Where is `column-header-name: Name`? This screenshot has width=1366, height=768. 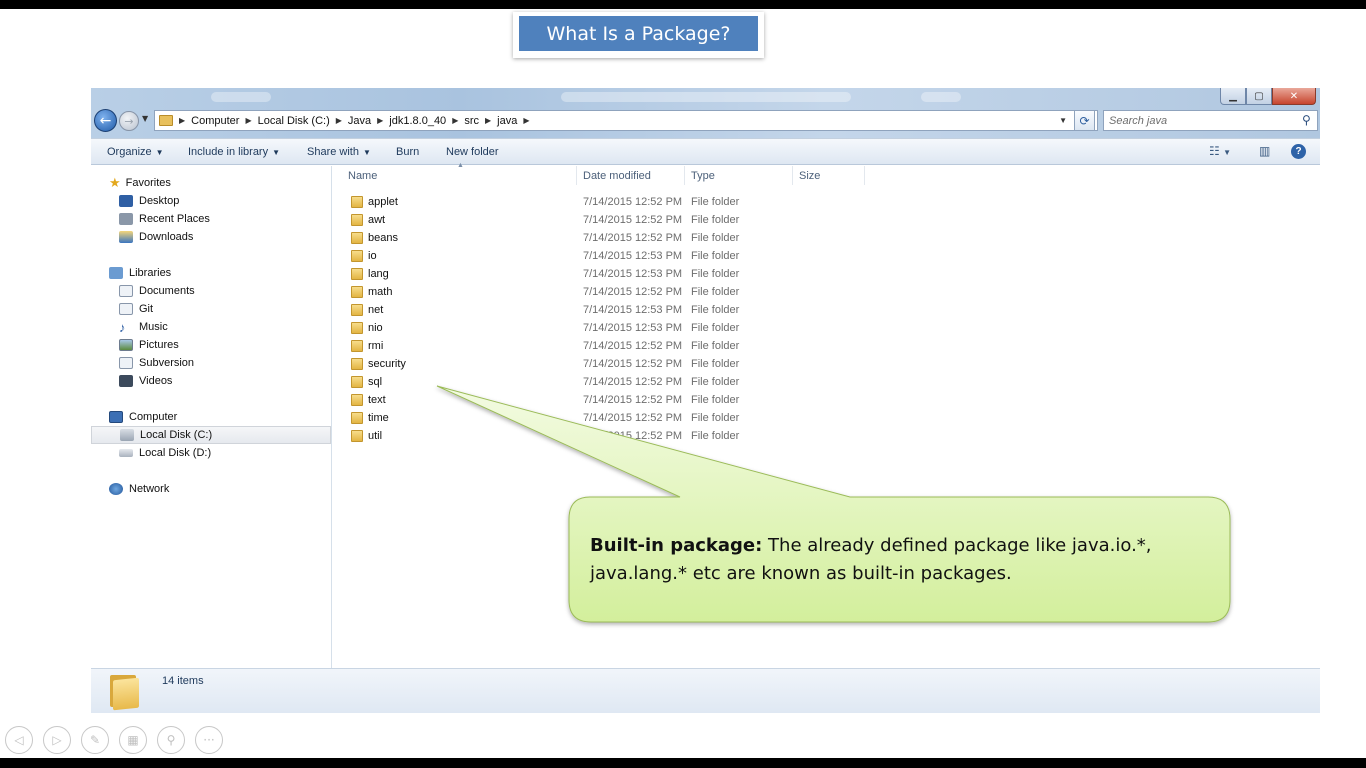 column-header-name: Name is located at coordinates (362, 176).